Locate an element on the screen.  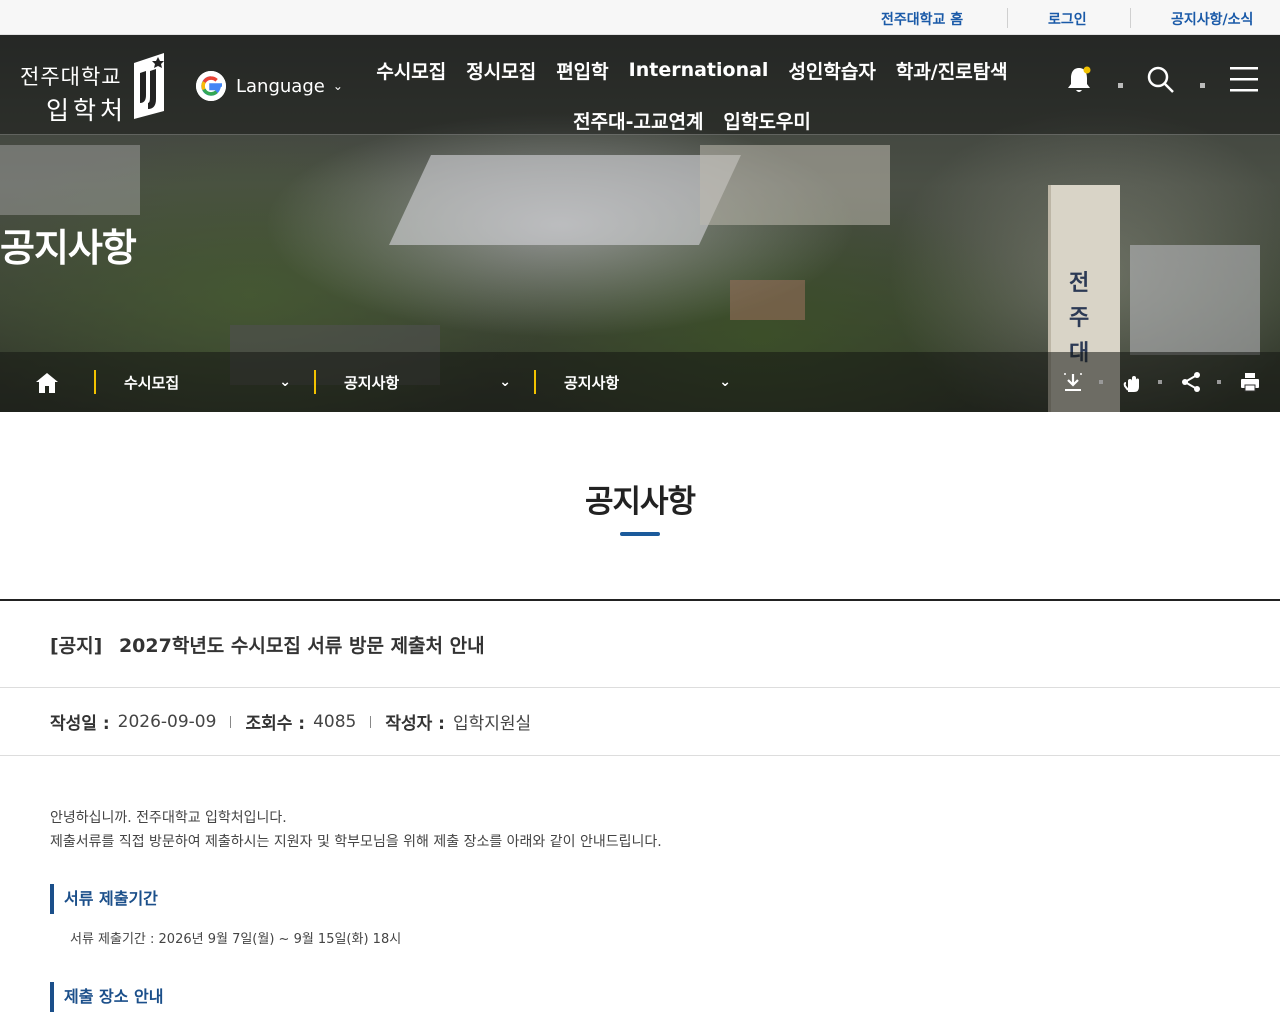
login-link: 로그인 is located at coordinates (1067, 19).